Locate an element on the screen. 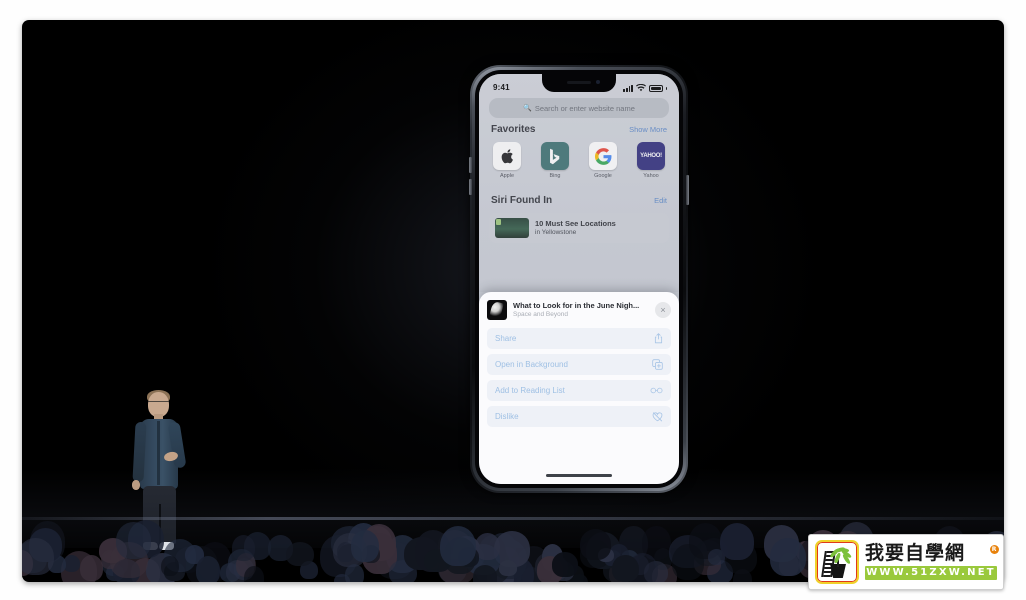  siri-found-in-header: Siri Found In Edit is located at coordinates (579, 200).